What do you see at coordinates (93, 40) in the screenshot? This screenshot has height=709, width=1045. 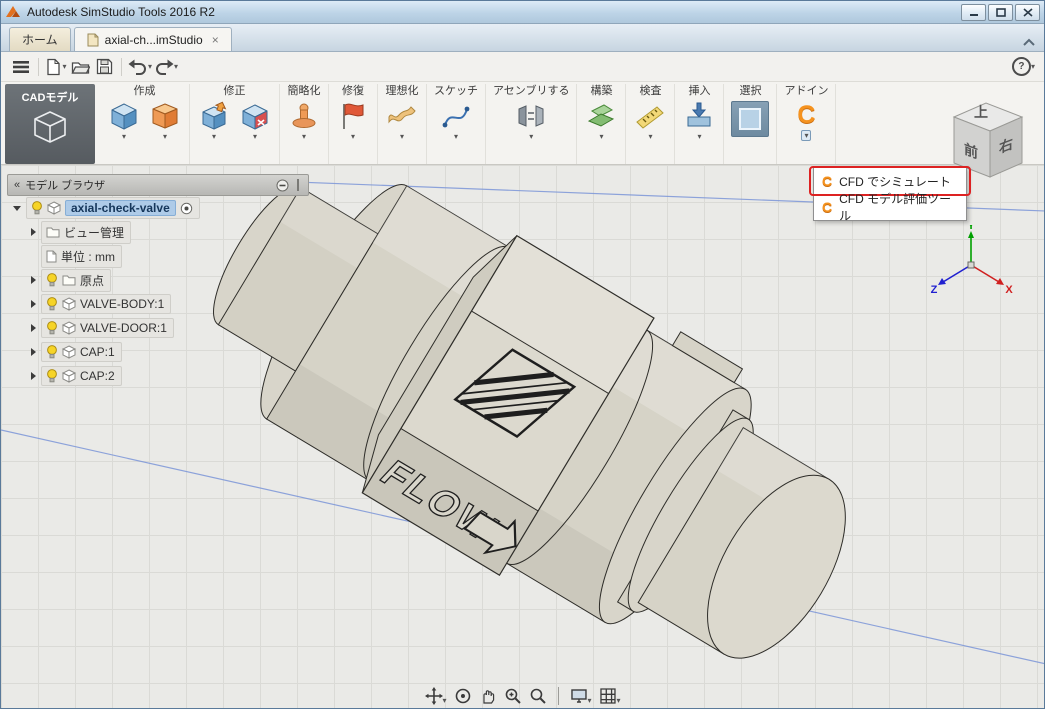 I see `document-icon` at bounding box center [93, 40].